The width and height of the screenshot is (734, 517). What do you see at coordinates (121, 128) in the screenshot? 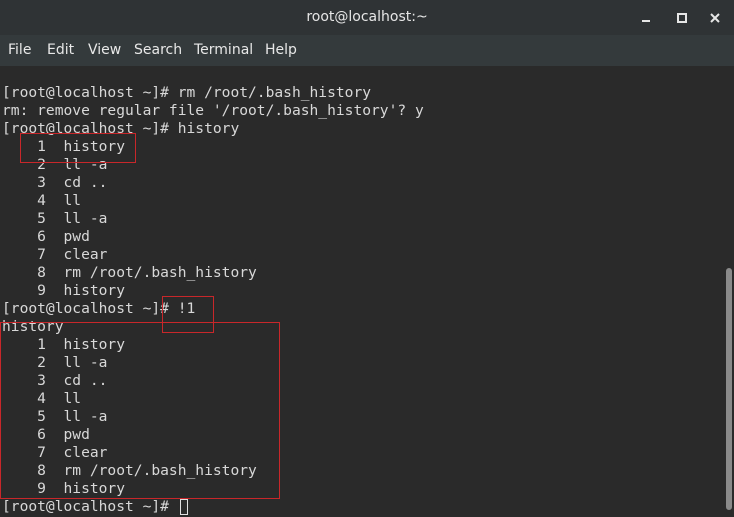
I see `terminal-line: [root@localhost ~]# history` at bounding box center [121, 128].